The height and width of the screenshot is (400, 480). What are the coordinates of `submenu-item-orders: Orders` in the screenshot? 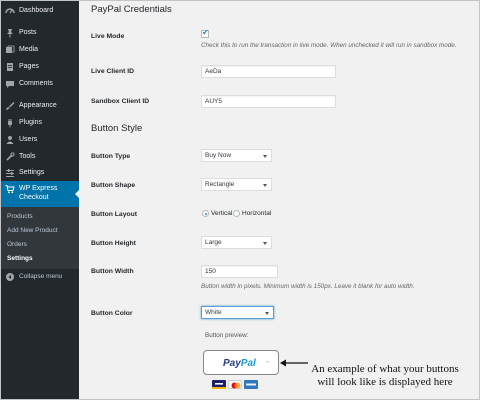 It's located at (17, 244).